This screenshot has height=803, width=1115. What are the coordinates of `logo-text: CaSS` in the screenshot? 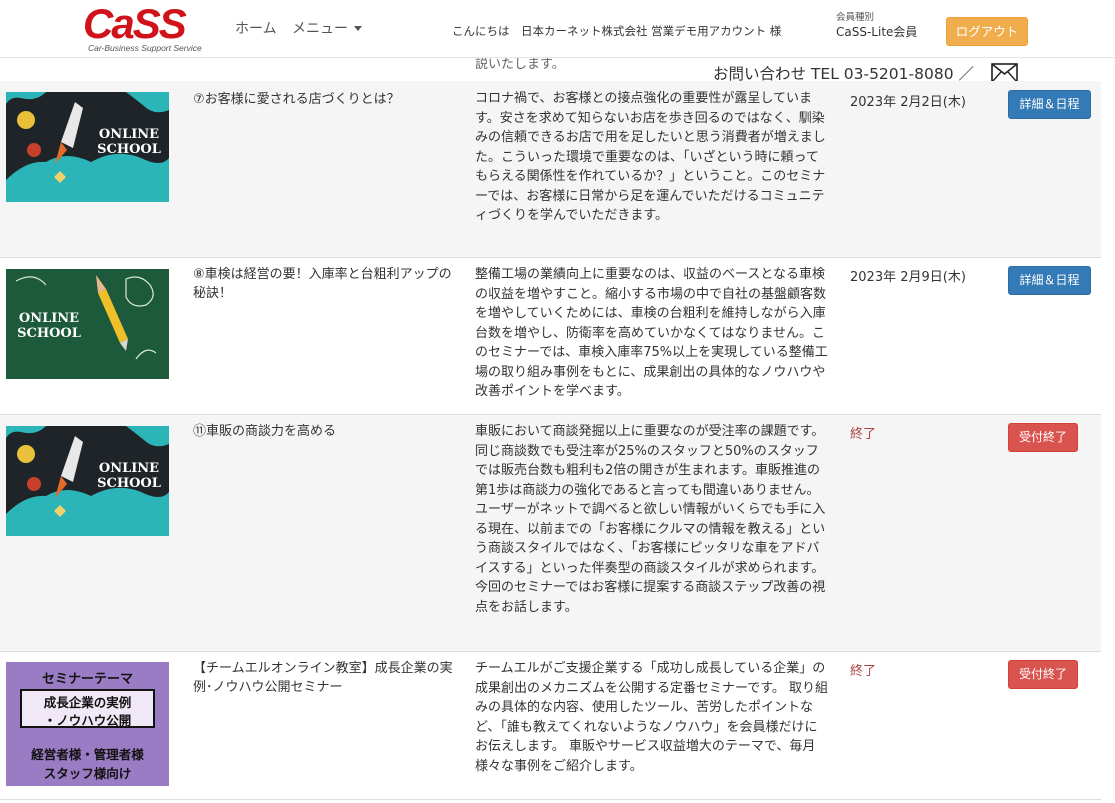 It's located at (135, 23).